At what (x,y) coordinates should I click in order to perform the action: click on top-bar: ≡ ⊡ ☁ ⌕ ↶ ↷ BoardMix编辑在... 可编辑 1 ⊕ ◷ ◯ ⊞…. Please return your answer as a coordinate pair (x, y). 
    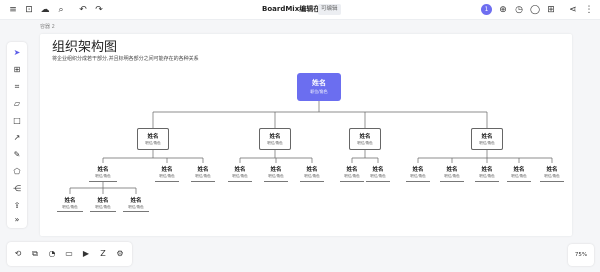
    Looking at the image, I should click on (300, 10).